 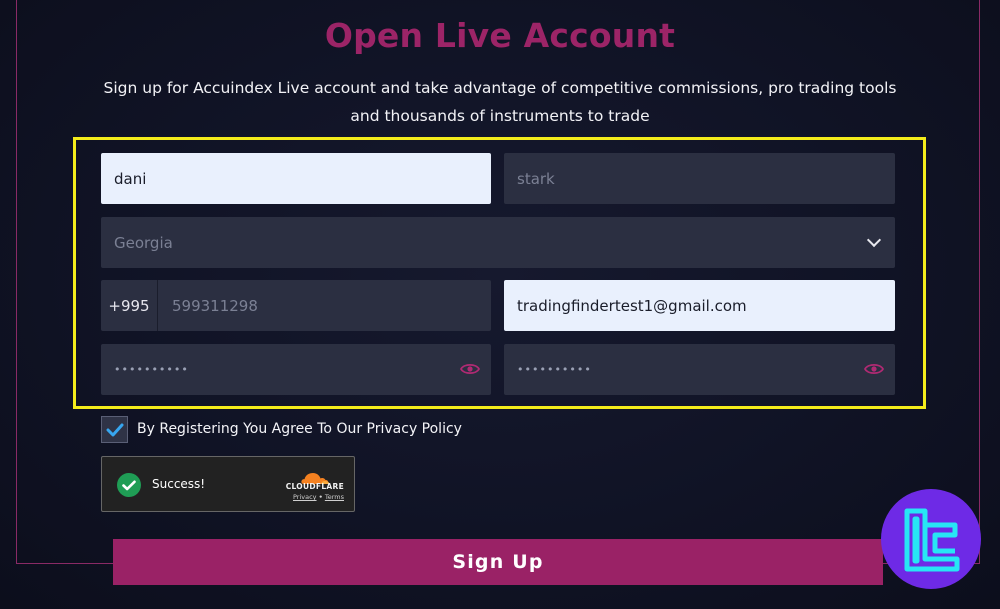 What do you see at coordinates (498, 562) in the screenshot?
I see `sign-up-button: Sign Up` at bounding box center [498, 562].